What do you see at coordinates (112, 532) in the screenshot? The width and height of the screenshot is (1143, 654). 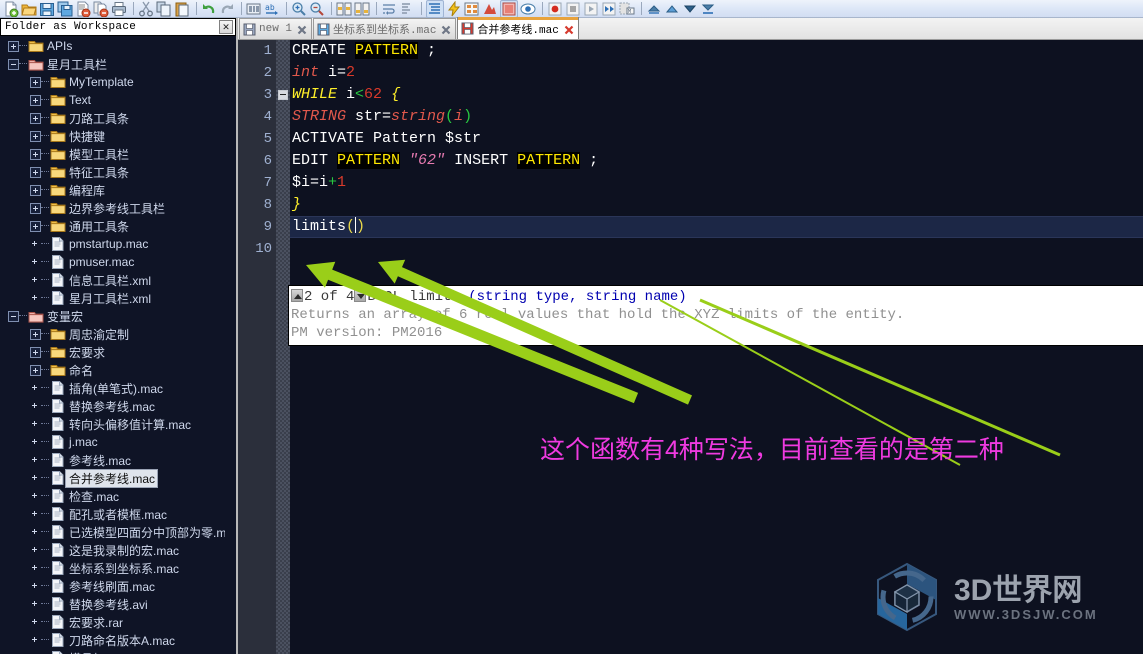 I see `tree-file-item: 已选模型四面分中顶部为零.mac` at bounding box center [112, 532].